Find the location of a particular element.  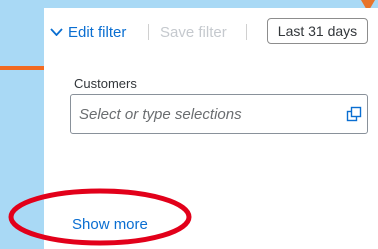

chevron-down-icon is located at coordinates (56, 32).